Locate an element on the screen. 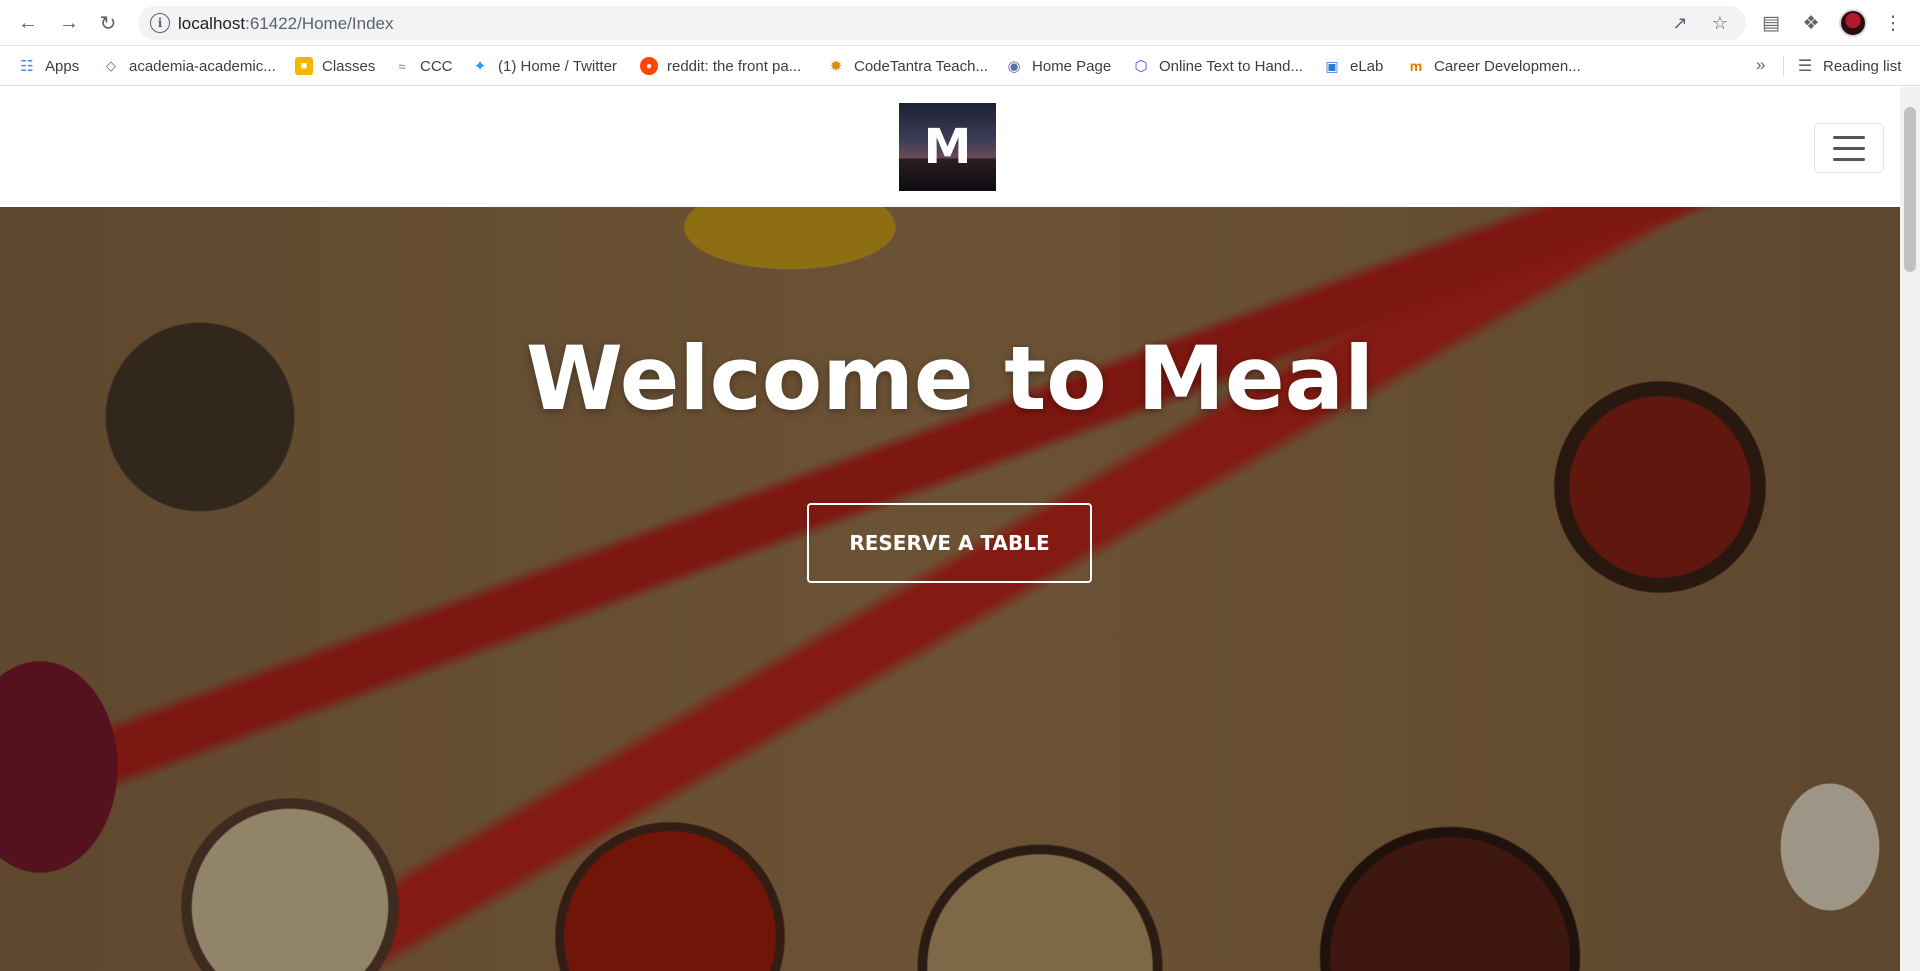 This screenshot has width=1920, height=971. career-icon: m is located at coordinates (1416, 66).